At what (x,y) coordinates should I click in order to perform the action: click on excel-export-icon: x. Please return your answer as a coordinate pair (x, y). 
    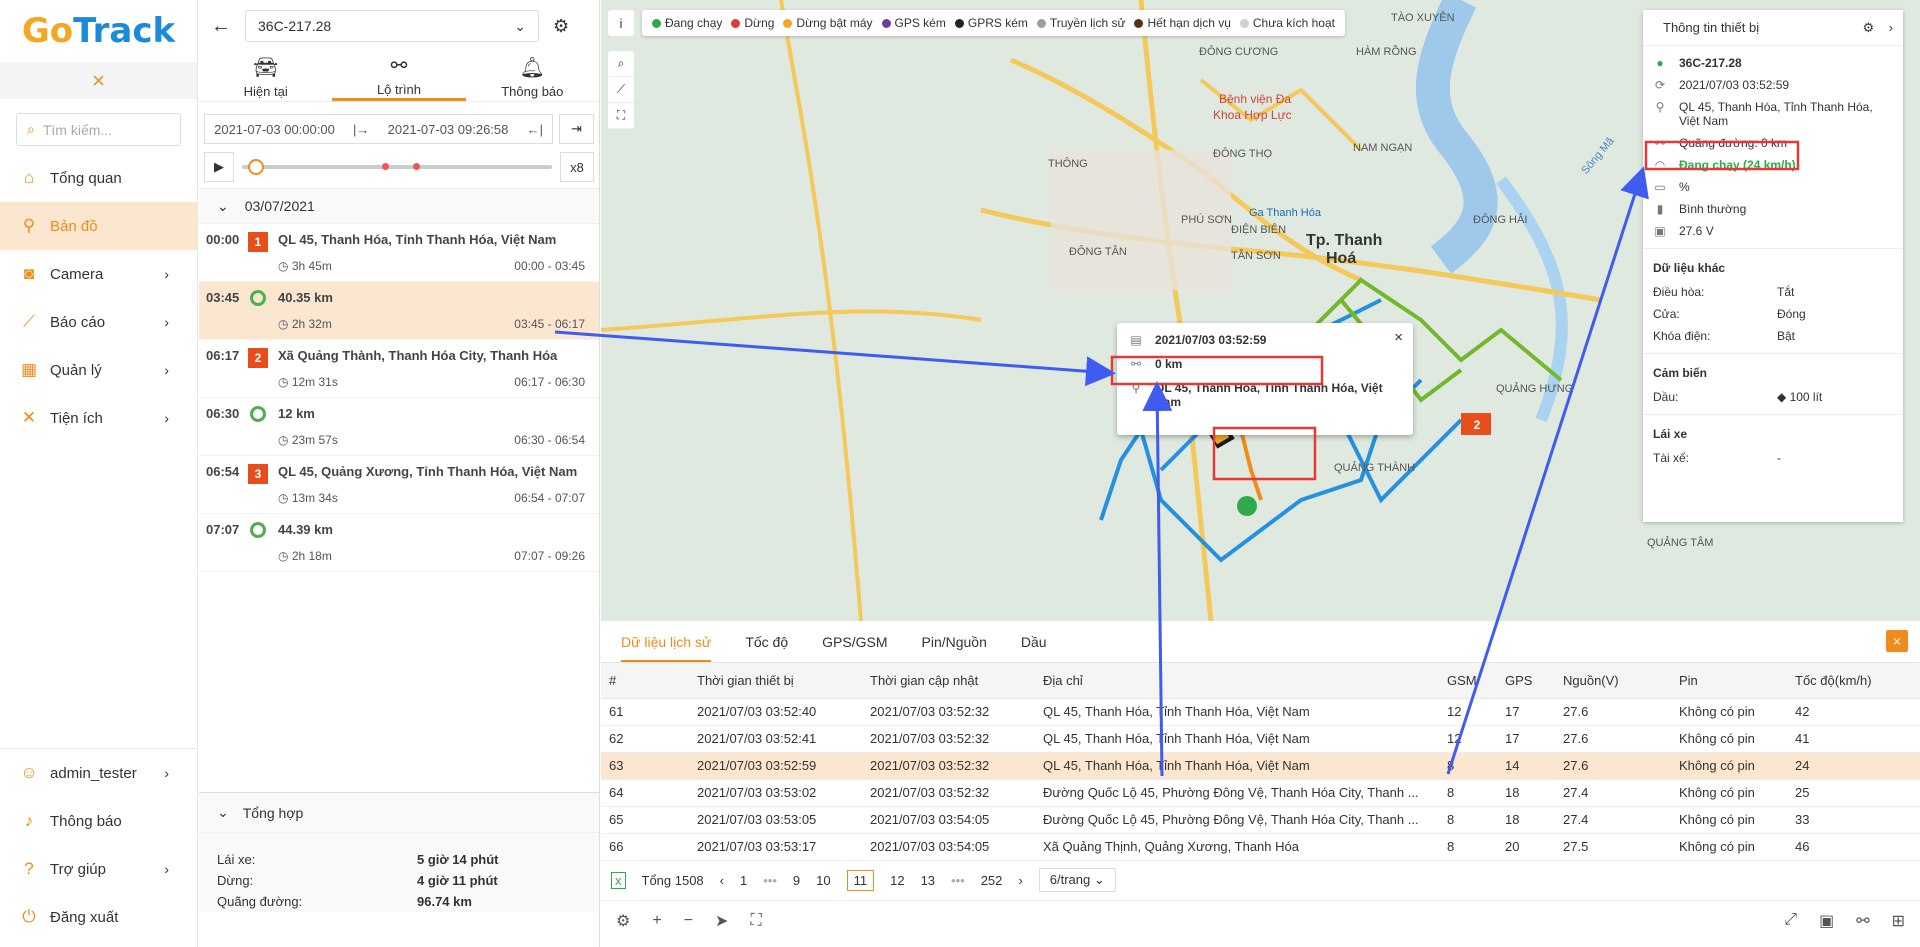
    Looking at the image, I should click on (618, 880).